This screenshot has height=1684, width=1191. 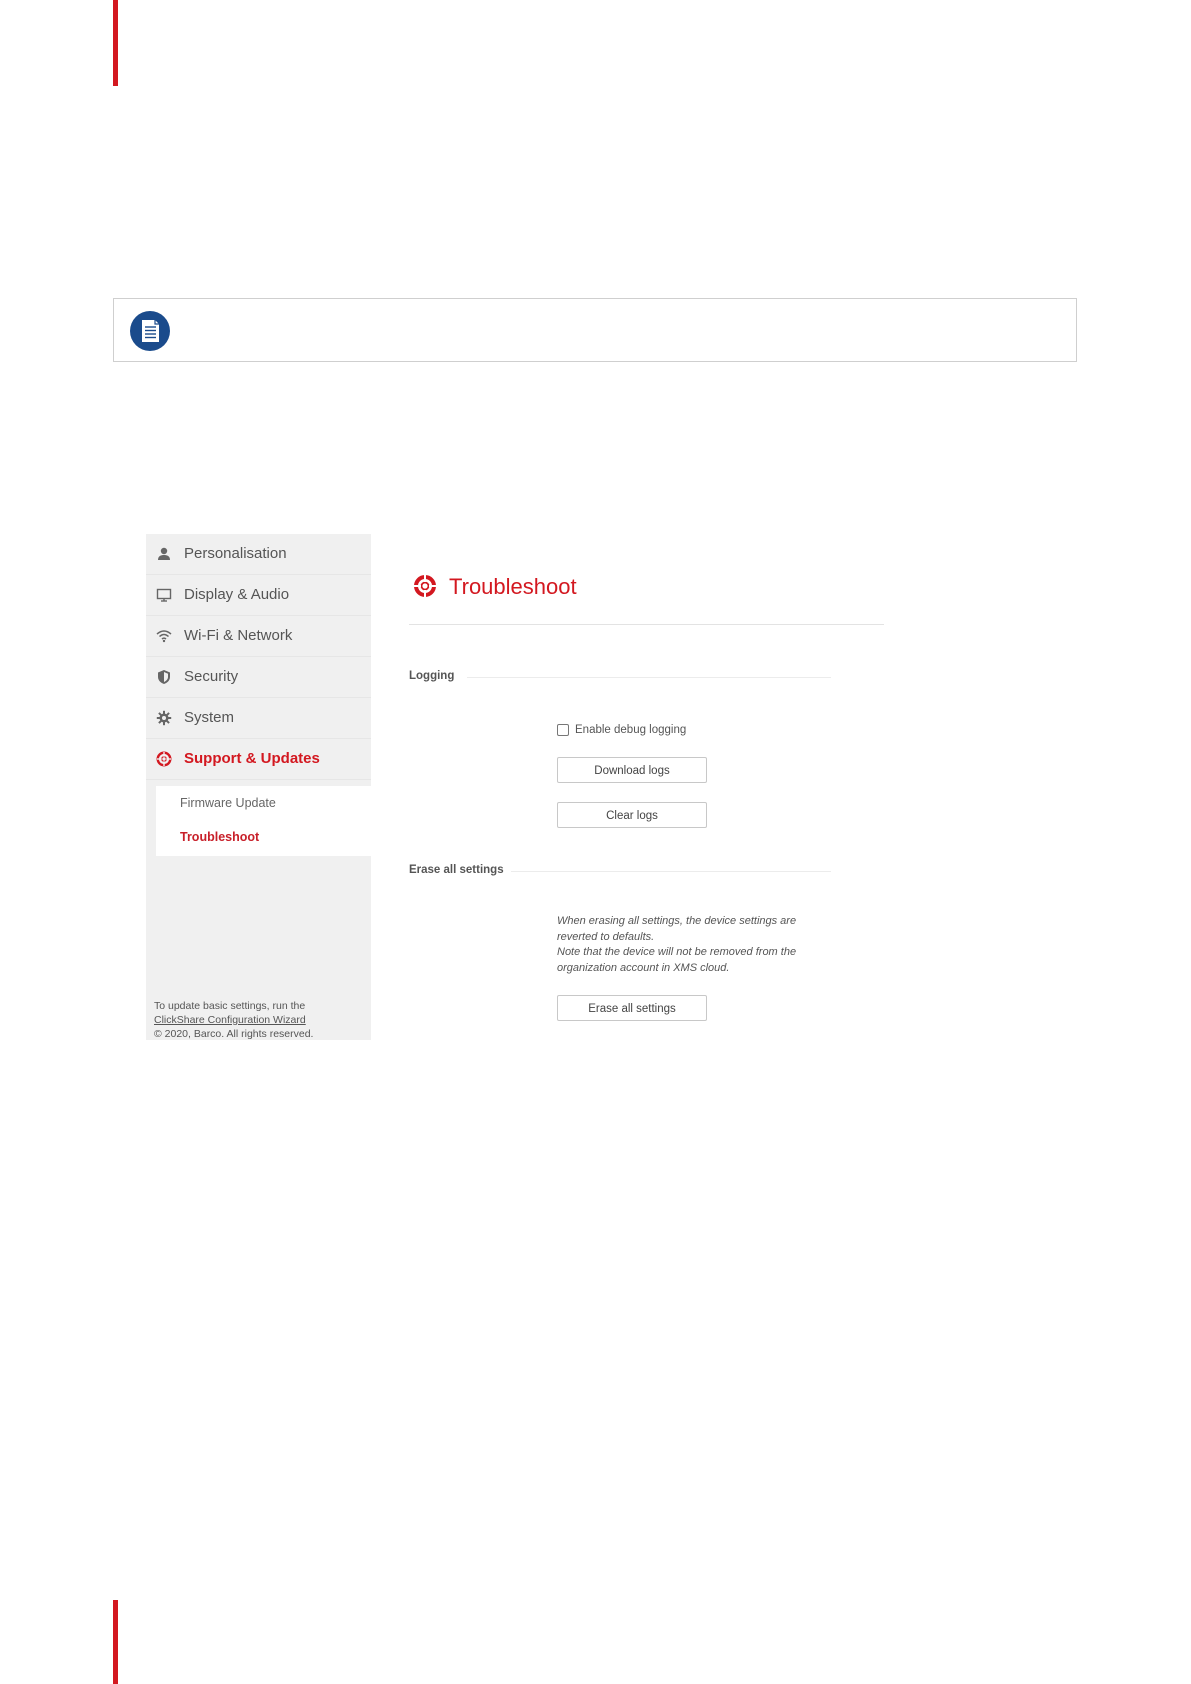 I want to click on title-divider, so click(x=646, y=624).